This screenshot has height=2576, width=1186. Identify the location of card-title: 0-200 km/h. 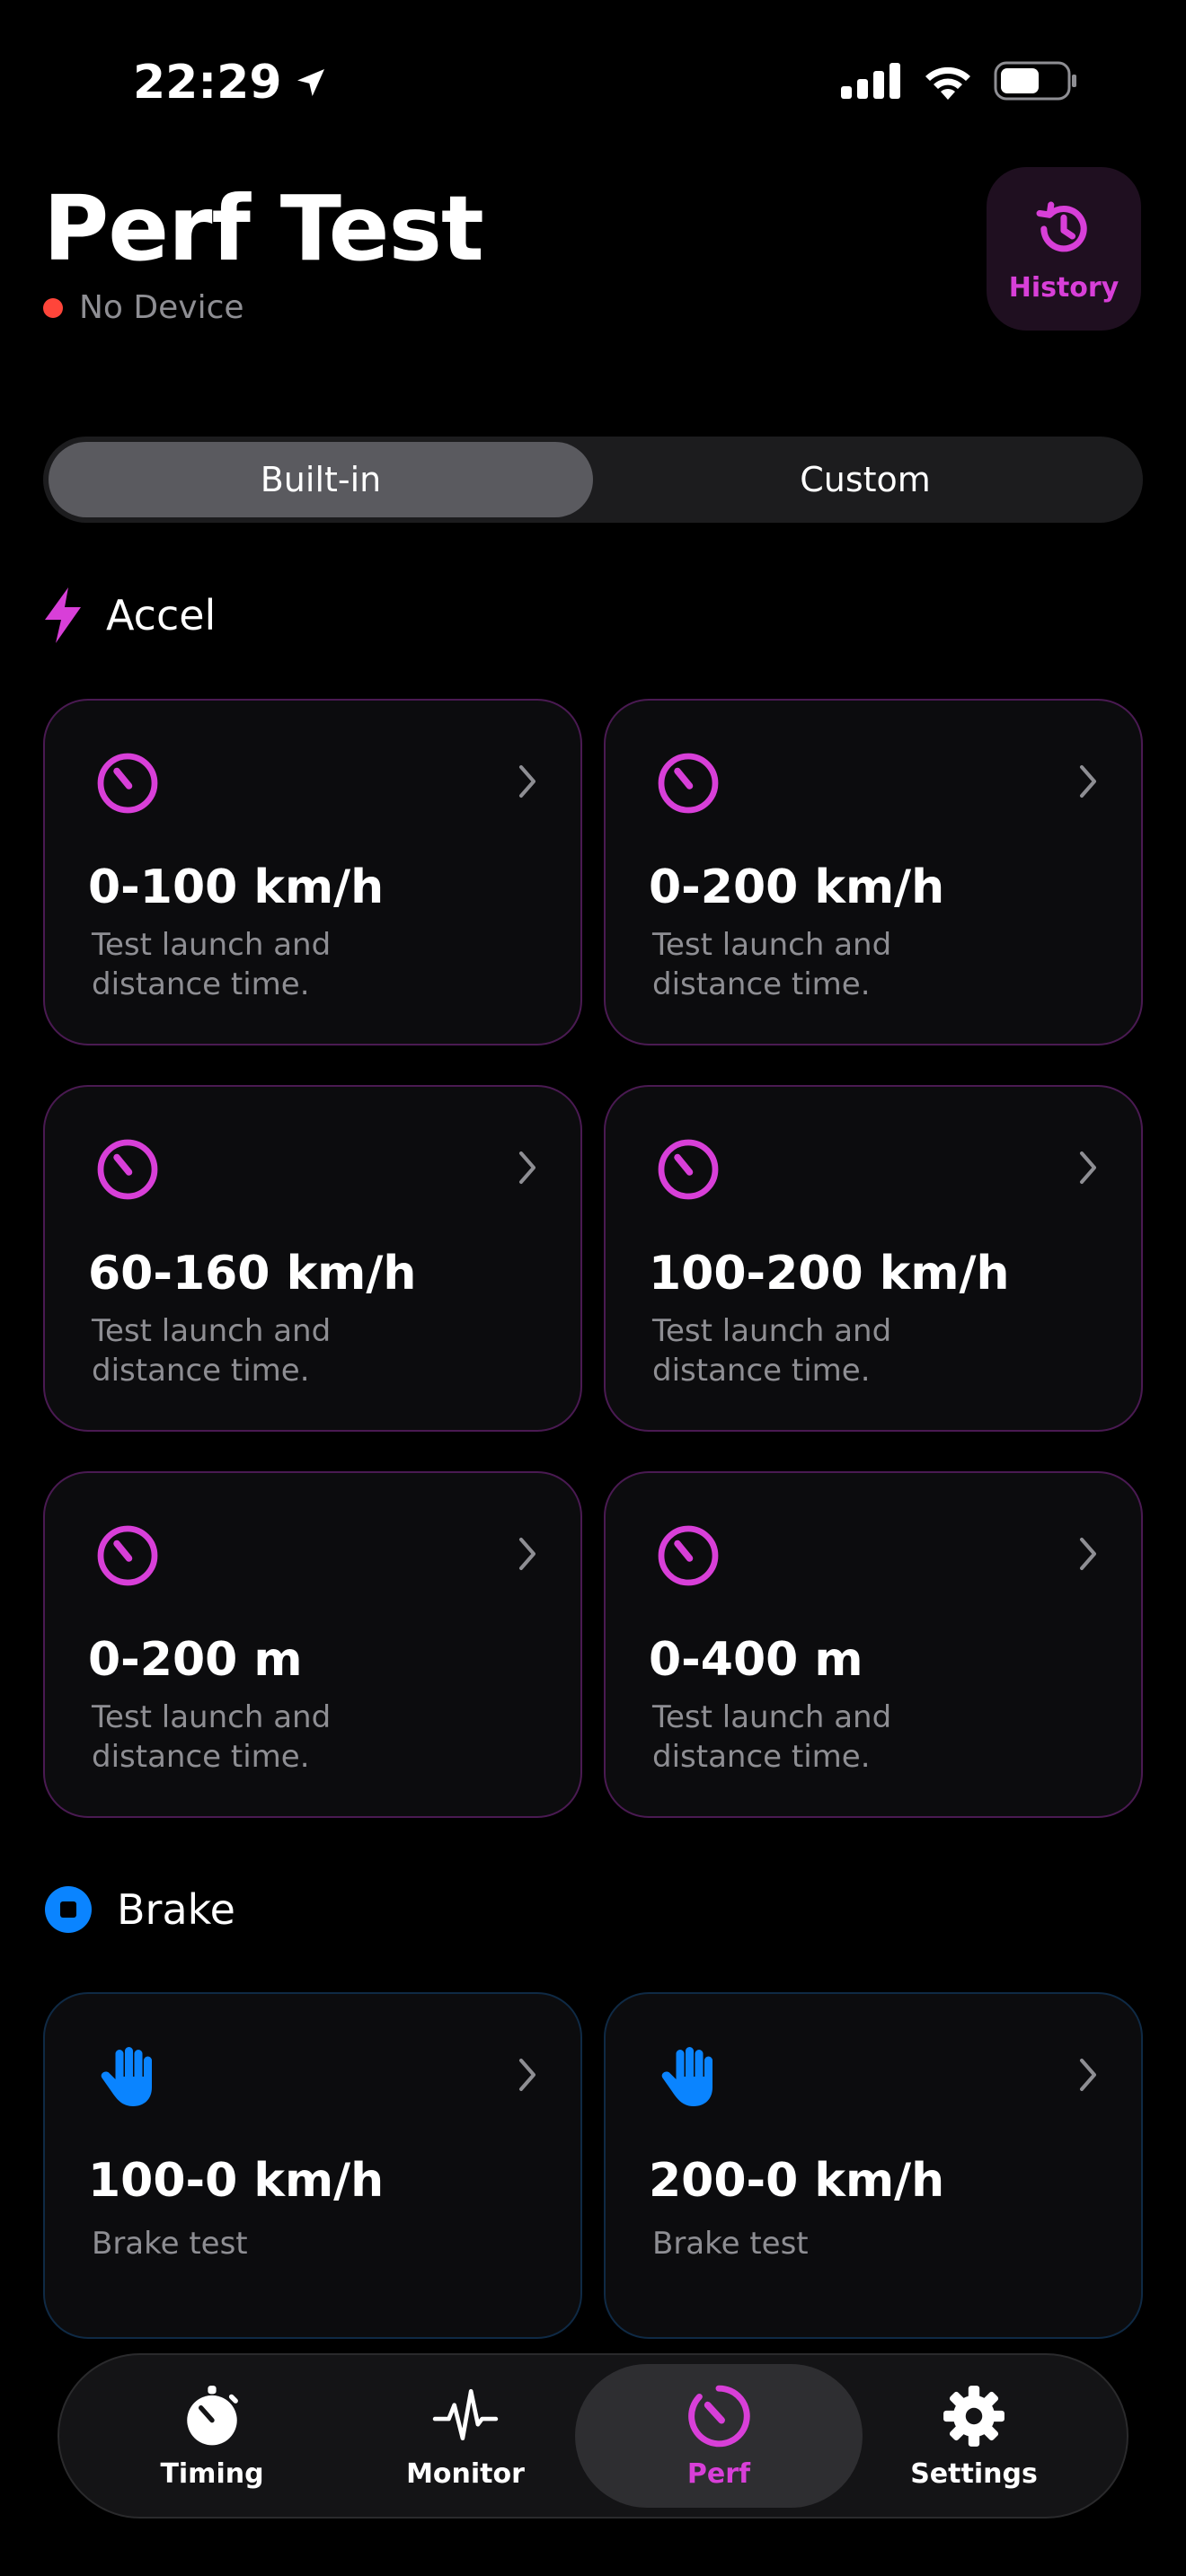
(797, 887).